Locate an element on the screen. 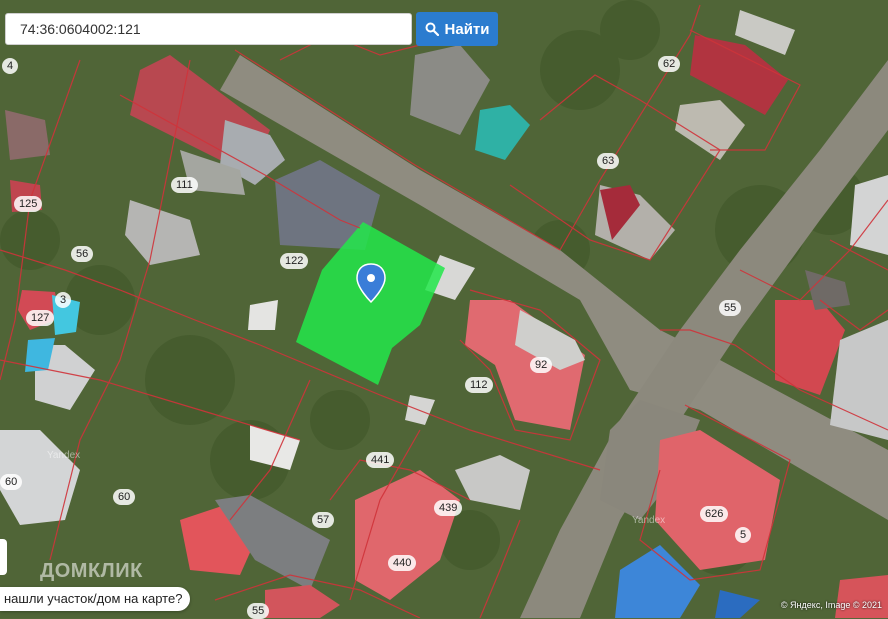  find-button: Найти is located at coordinates (457, 29).